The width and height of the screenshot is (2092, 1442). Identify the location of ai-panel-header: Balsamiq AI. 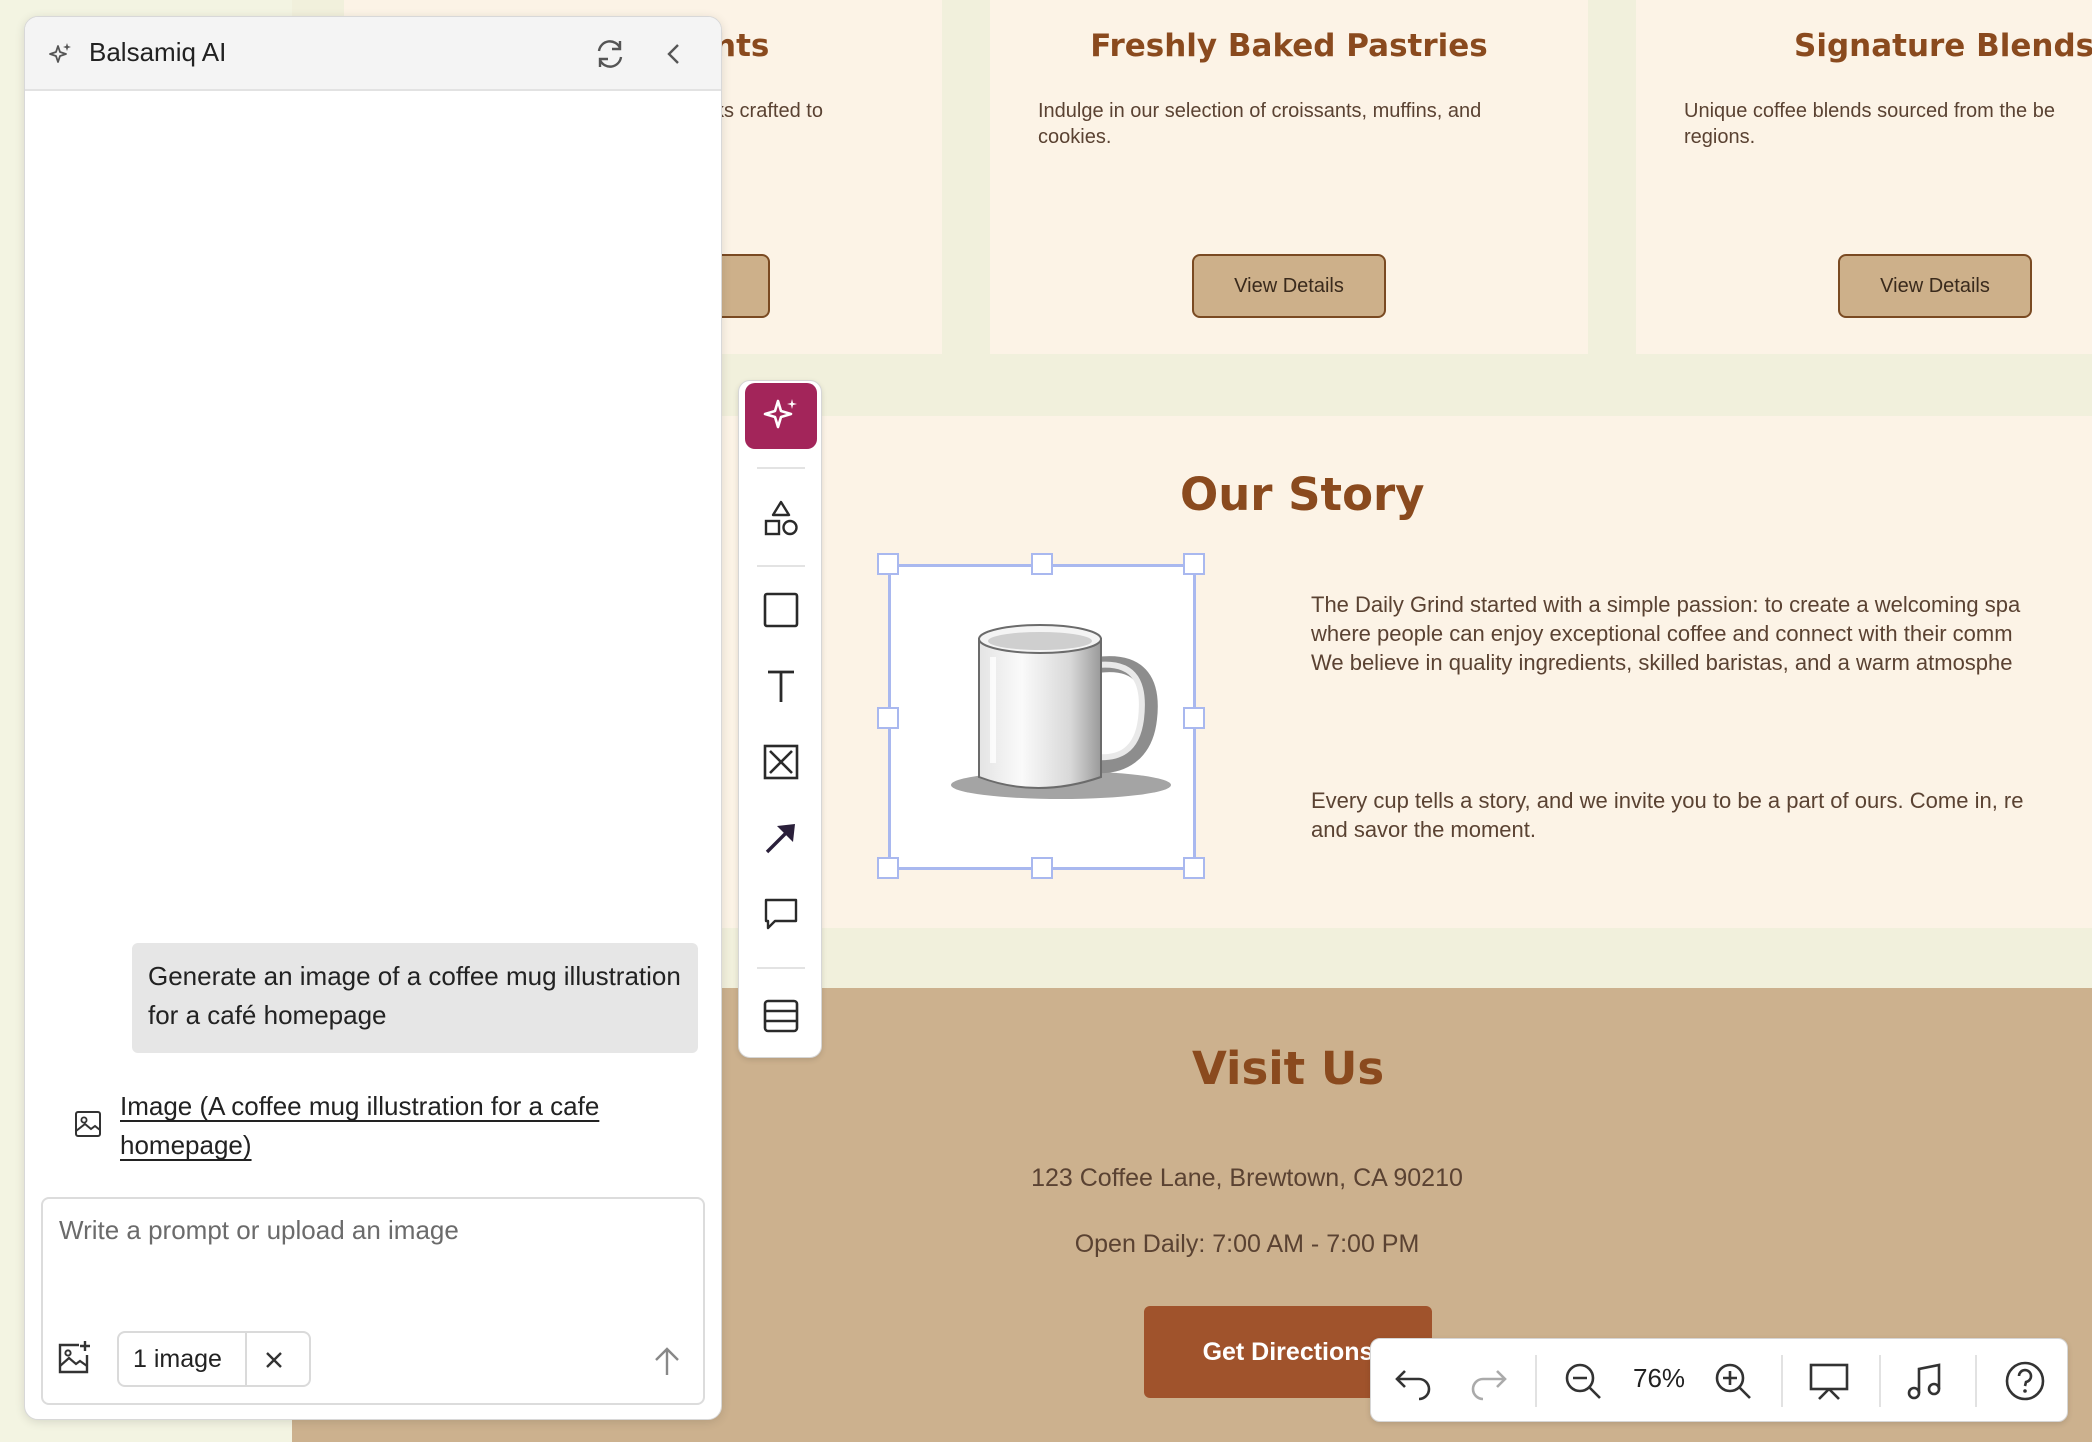
(373, 54).